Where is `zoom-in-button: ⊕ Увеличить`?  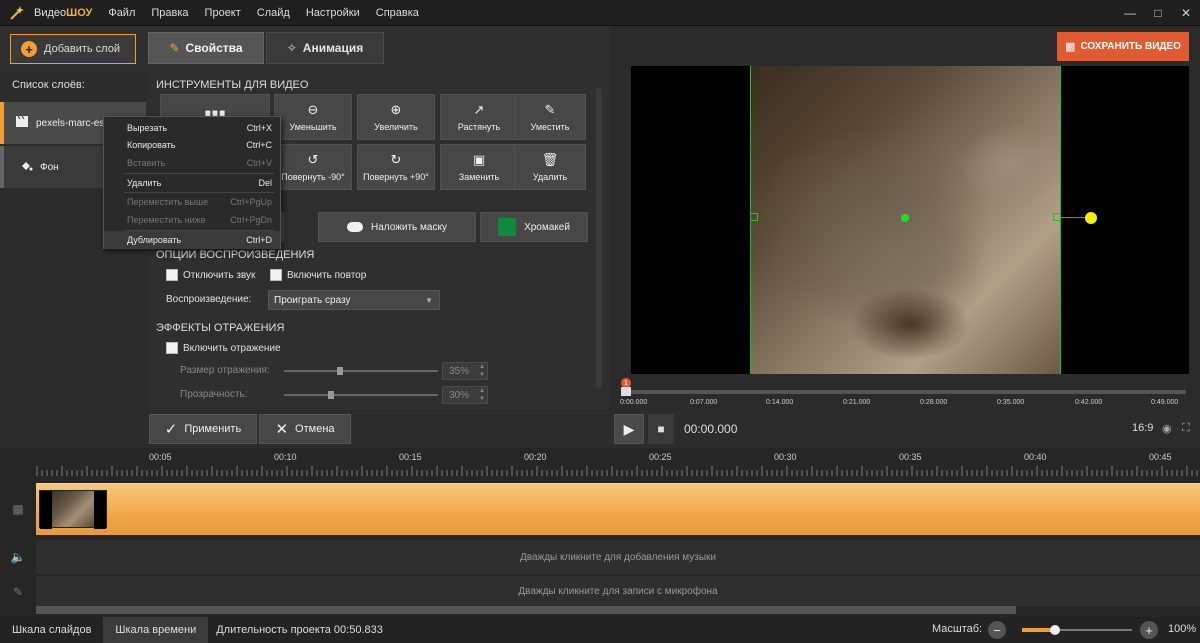
zoom-in-button: ⊕ Увеличить is located at coordinates (396, 117).